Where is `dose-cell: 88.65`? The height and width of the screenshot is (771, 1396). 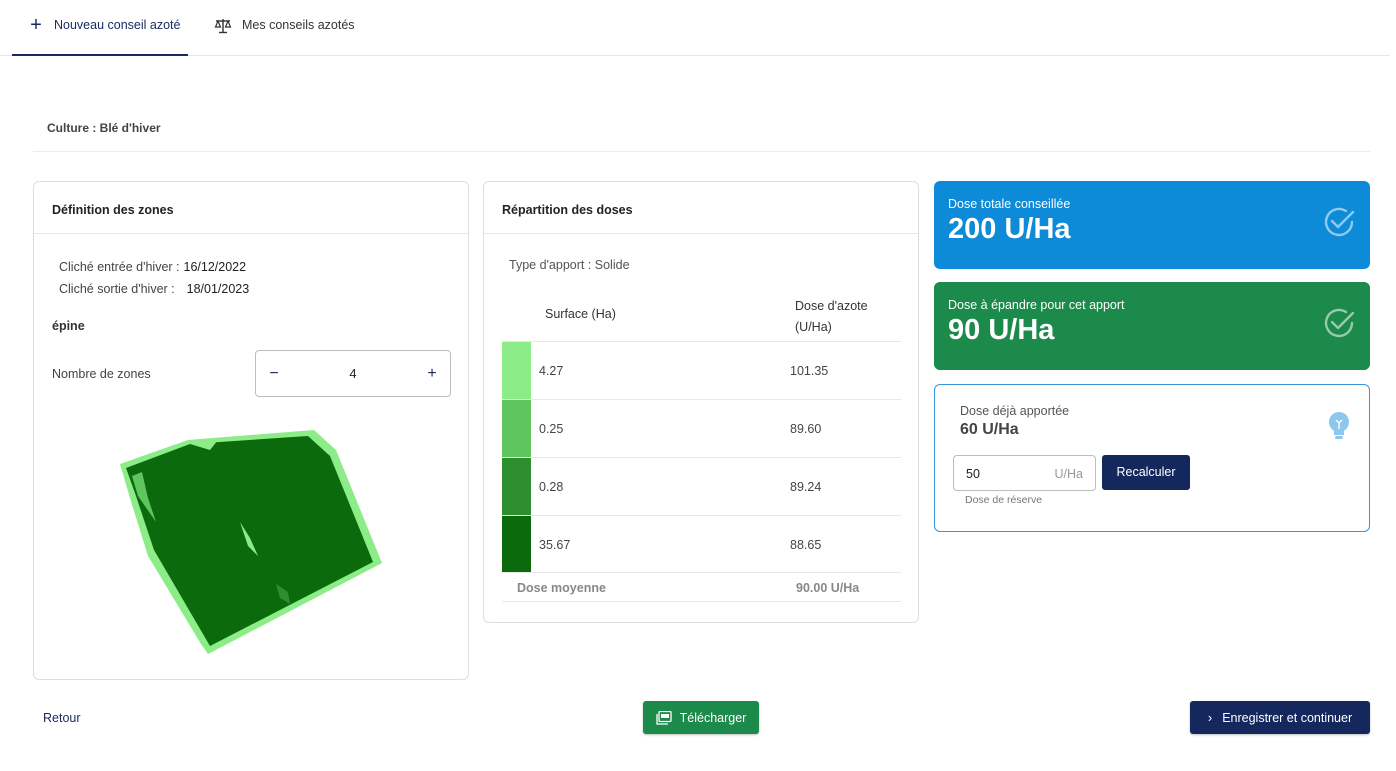 dose-cell: 88.65 is located at coordinates (806, 545).